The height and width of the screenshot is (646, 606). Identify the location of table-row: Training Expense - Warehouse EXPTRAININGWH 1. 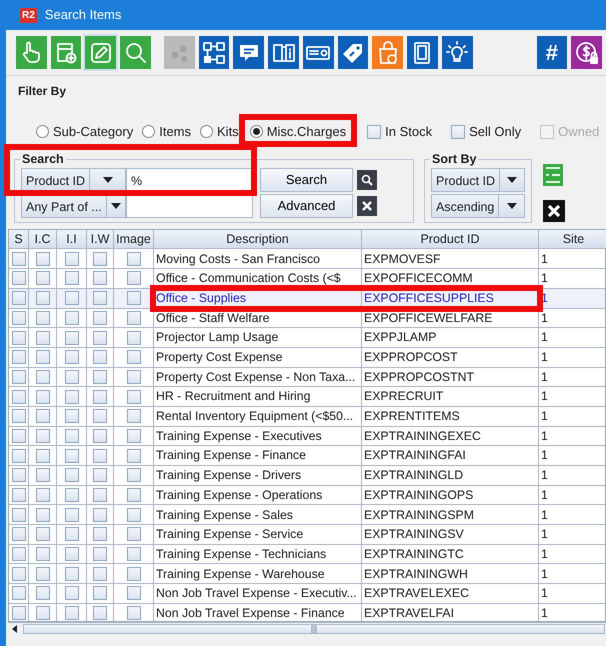
(307, 574).